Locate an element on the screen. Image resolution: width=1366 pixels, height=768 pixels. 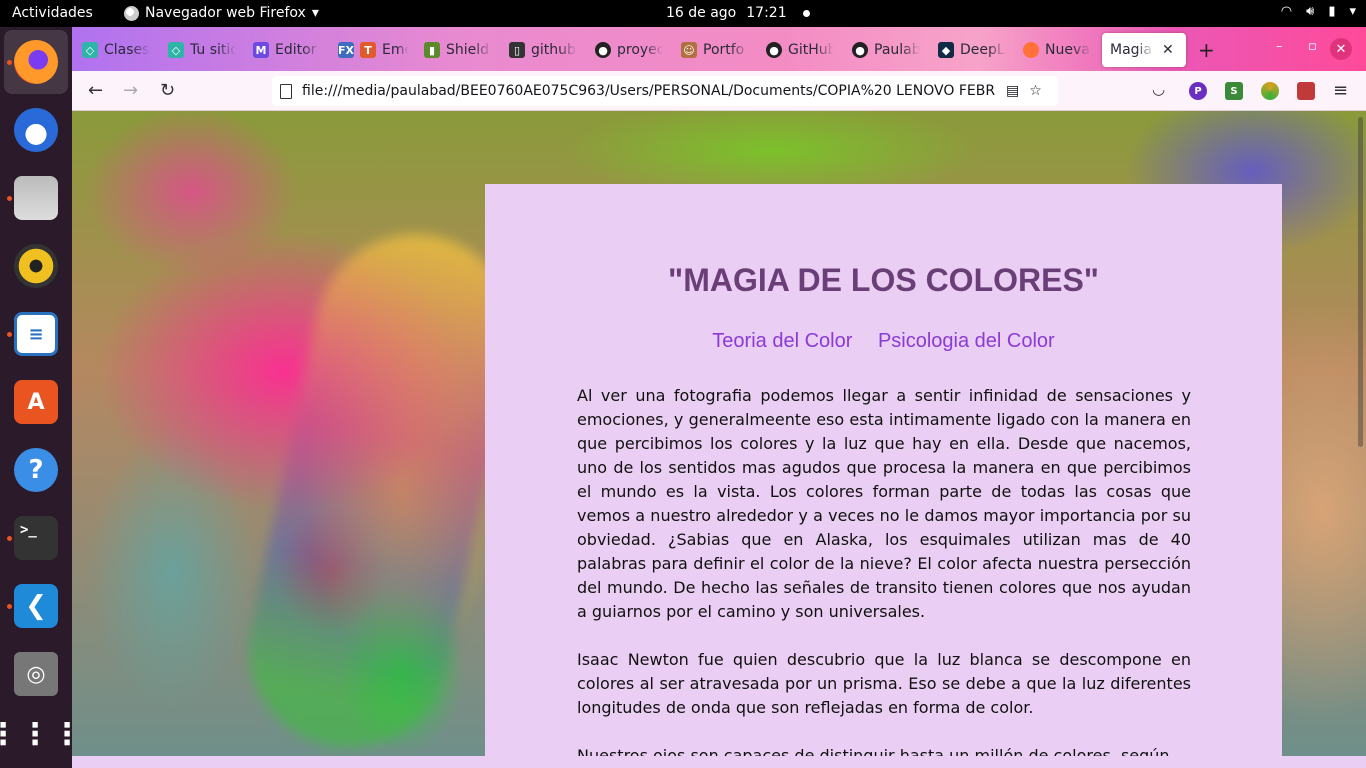
tab-title: Nueva is located at coordinates (1067, 50).